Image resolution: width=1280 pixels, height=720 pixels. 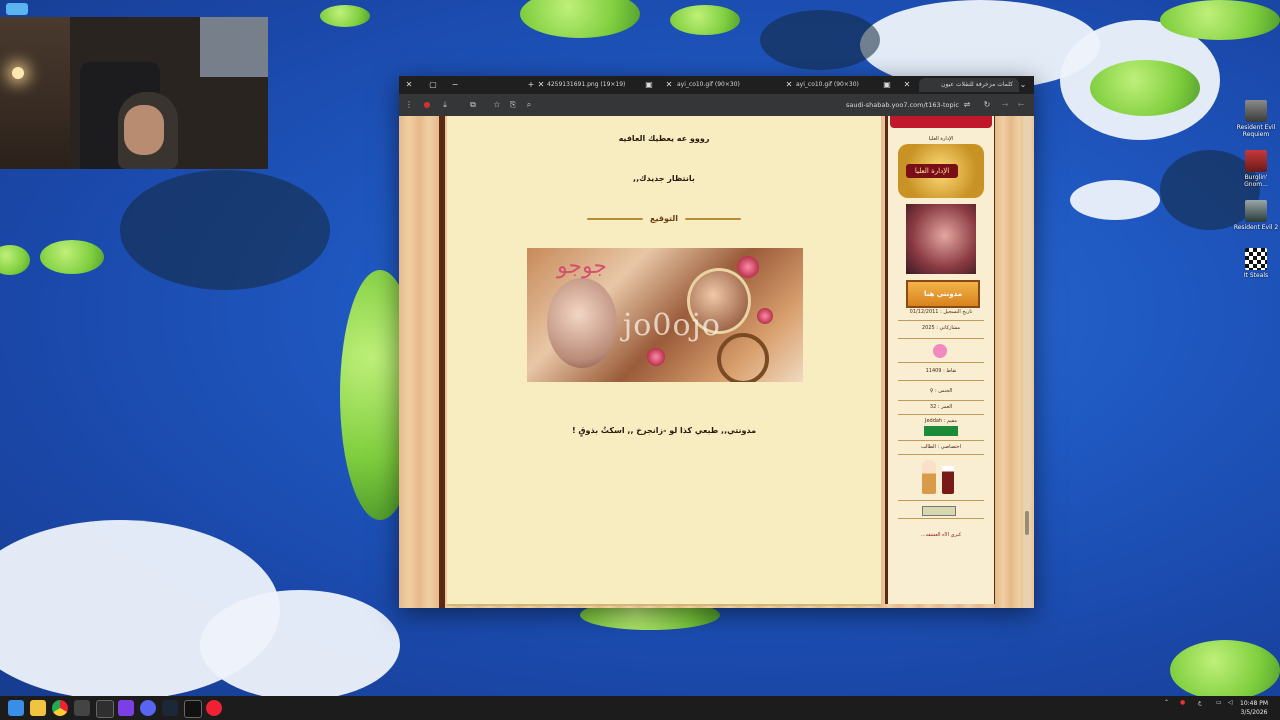 What do you see at coordinates (1256, 131) in the screenshot?
I see `desktop-icon-label: Resident Evil Requiem` at bounding box center [1256, 131].